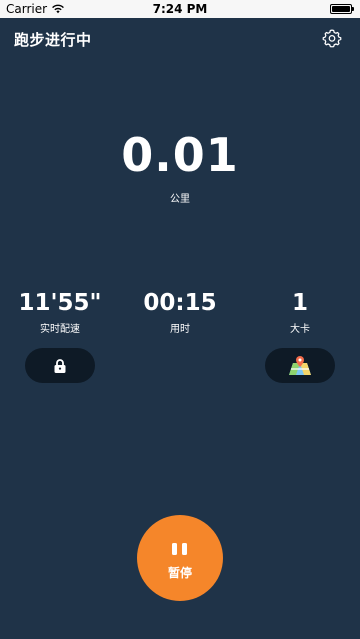 This screenshot has width=360, height=639. I want to click on duration-value: 00:15, so click(180, 303).